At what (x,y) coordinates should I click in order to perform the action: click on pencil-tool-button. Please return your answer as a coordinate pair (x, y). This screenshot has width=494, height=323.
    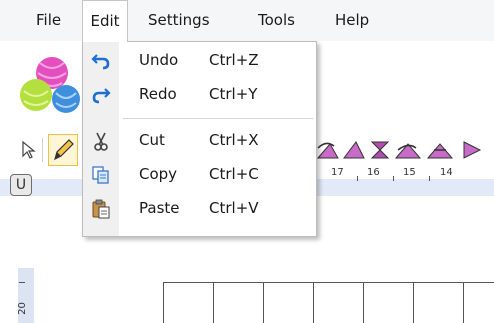
    Looking at the image, I should click on (63, 150).